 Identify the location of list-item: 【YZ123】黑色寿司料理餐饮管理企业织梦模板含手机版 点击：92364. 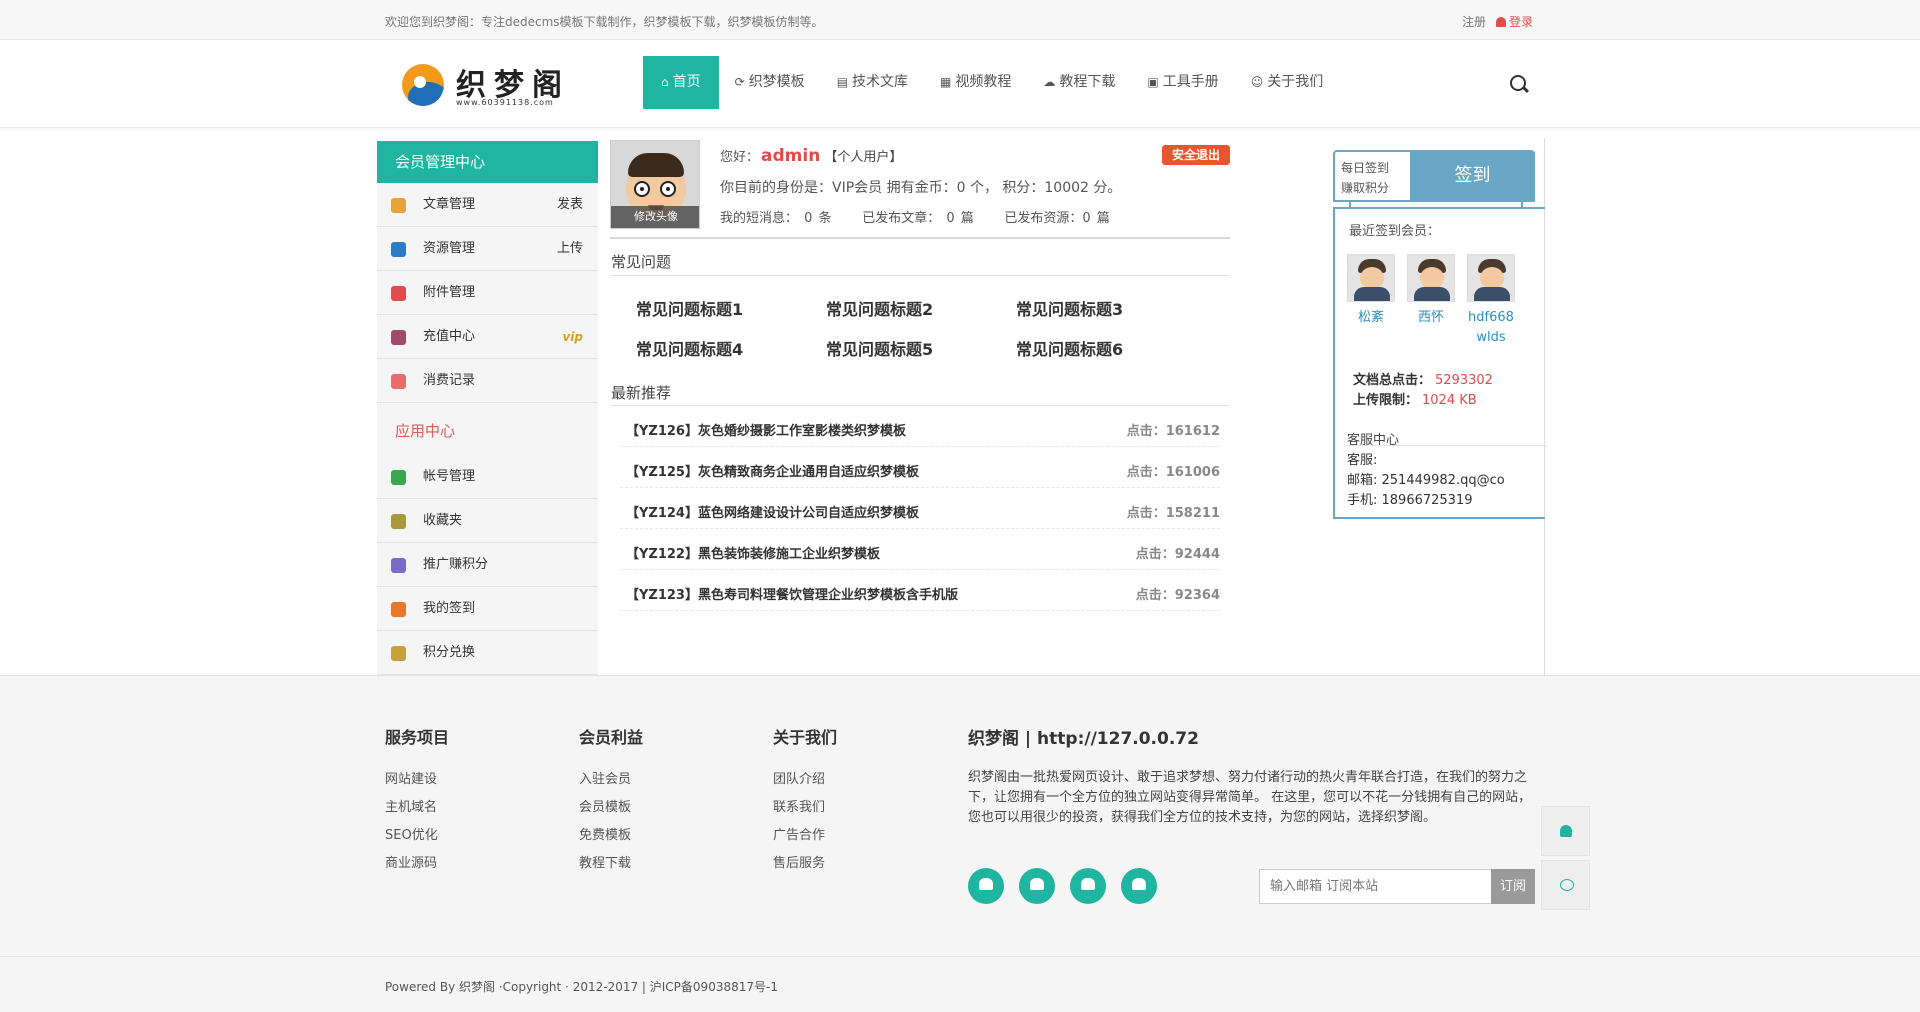
(920, 590).